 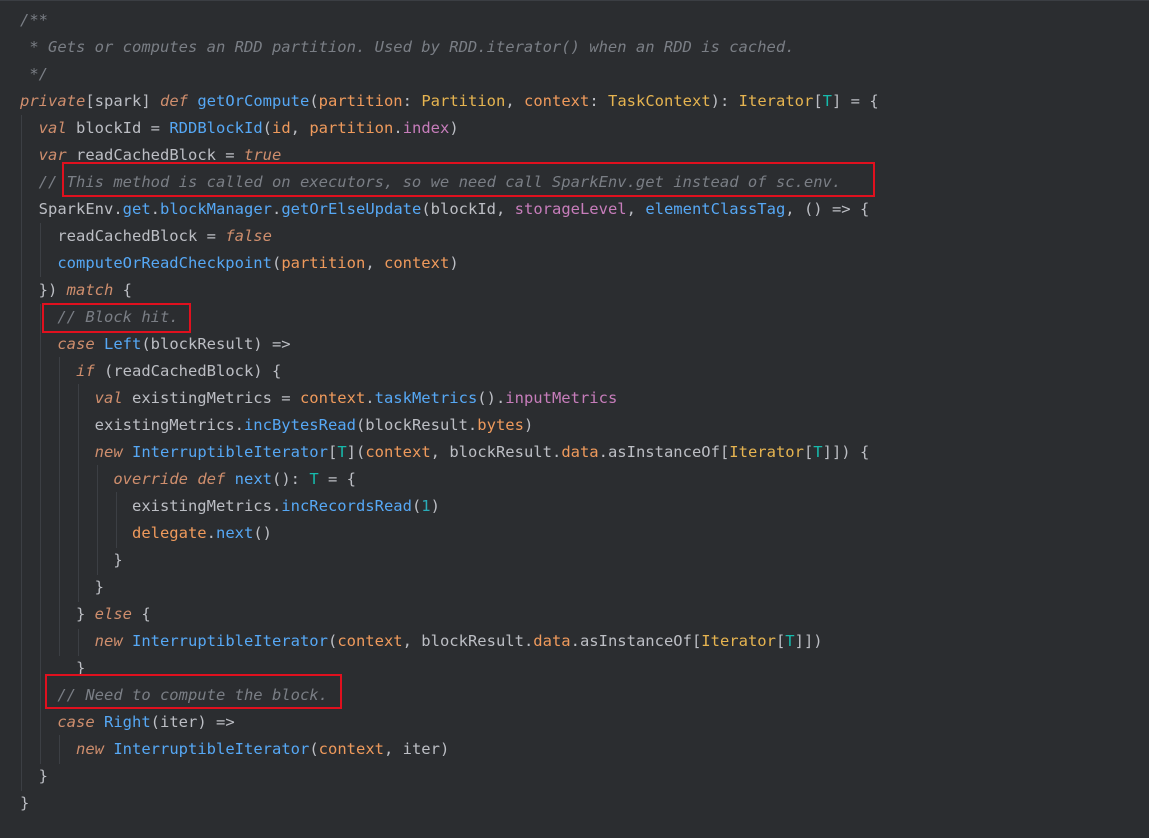 What do you see at coordinates (150, 479) in the screenshot?
I see `code-token: override` at bounding box center [150, 479].